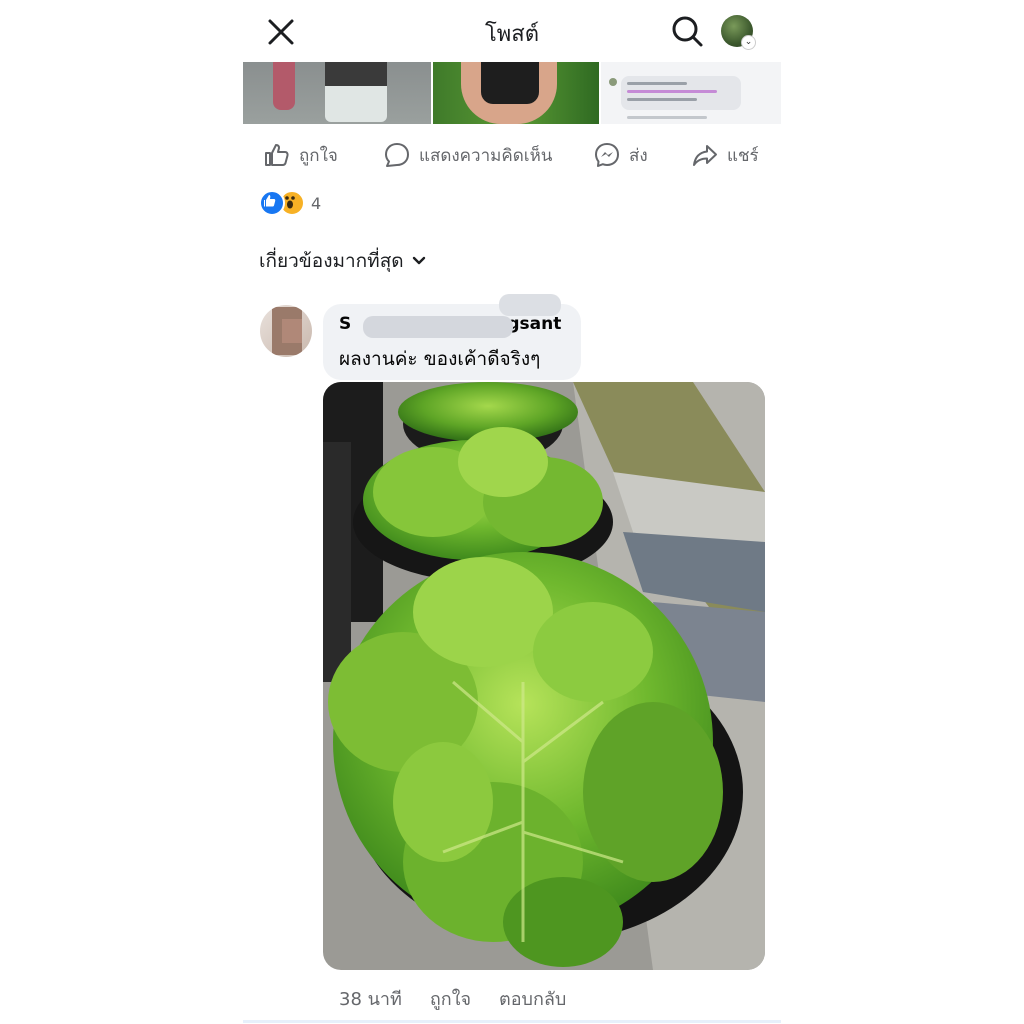  What do you see at coordinates (725, 155) in the screenshot?
I see `share-button: แชร์` at bounding box center [725, 155].